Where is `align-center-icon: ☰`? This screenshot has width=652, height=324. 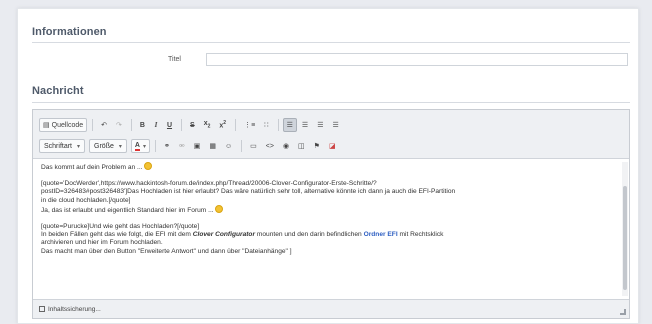
align-center-icon: ☰ is located at coordinates (305, 125).